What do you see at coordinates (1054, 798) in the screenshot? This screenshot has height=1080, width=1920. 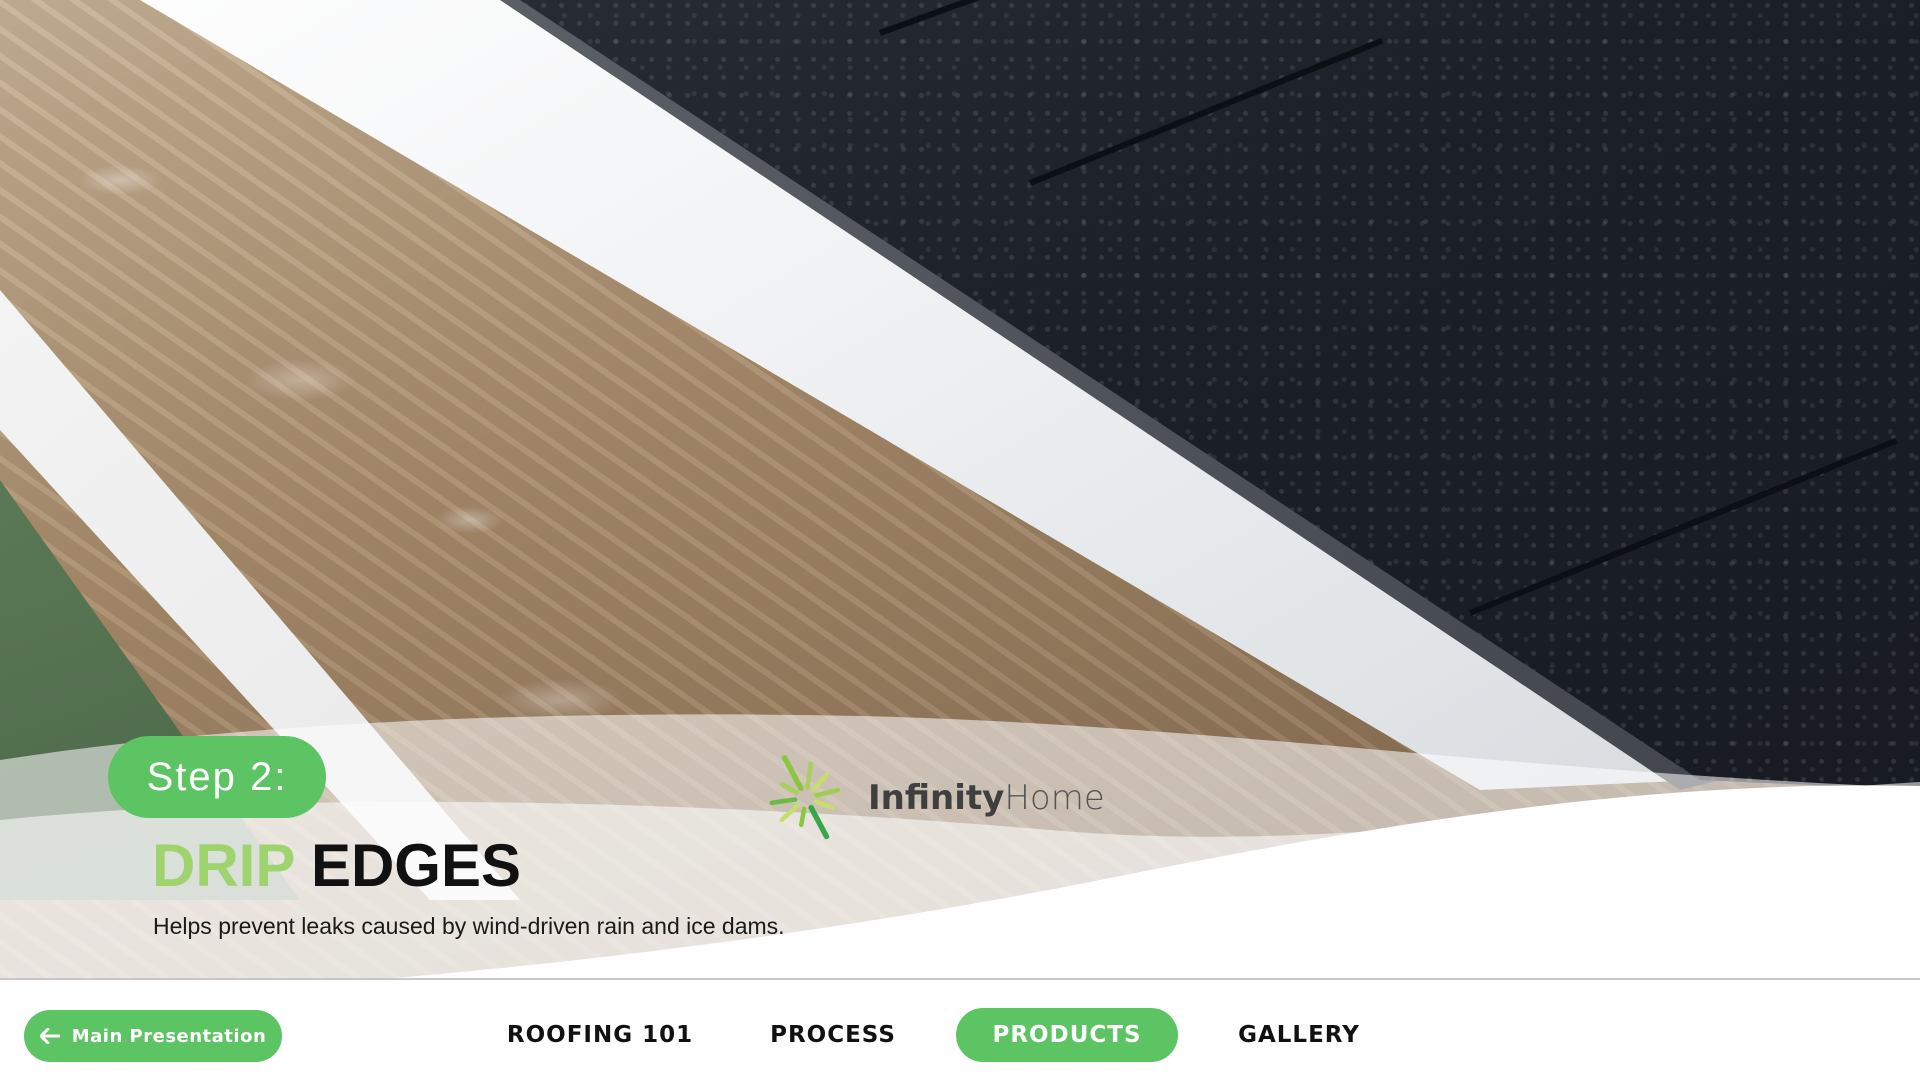 I see `logo-wordmark-part2: Home` at bounding box center [1054, 798].